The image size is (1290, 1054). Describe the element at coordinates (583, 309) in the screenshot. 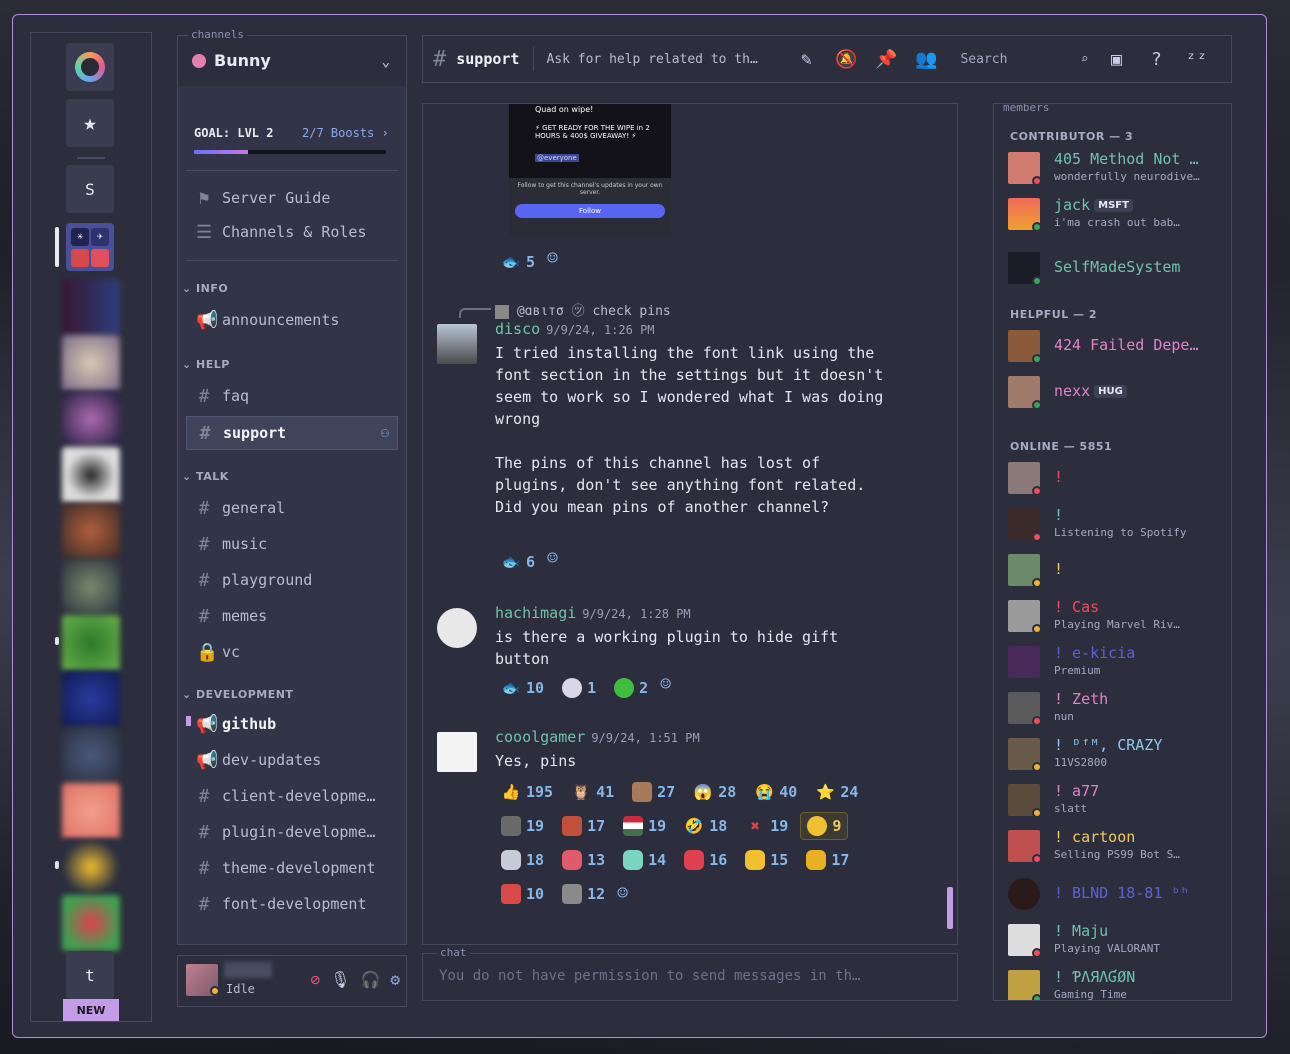

I see `reply-preview: @ɑвιтσ ㋡ check pins` at that location.